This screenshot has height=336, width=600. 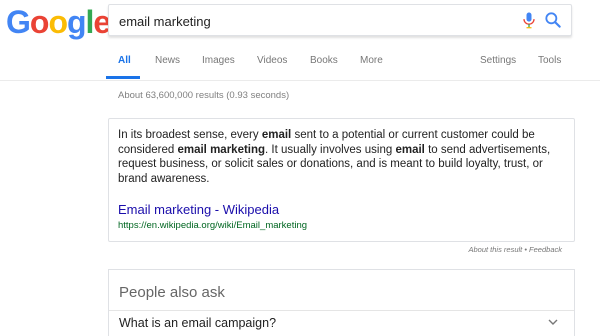 What do you see at coordinates (553, 20) in the screenshot?
I see `search-icon` at bounding box center [553, 20].